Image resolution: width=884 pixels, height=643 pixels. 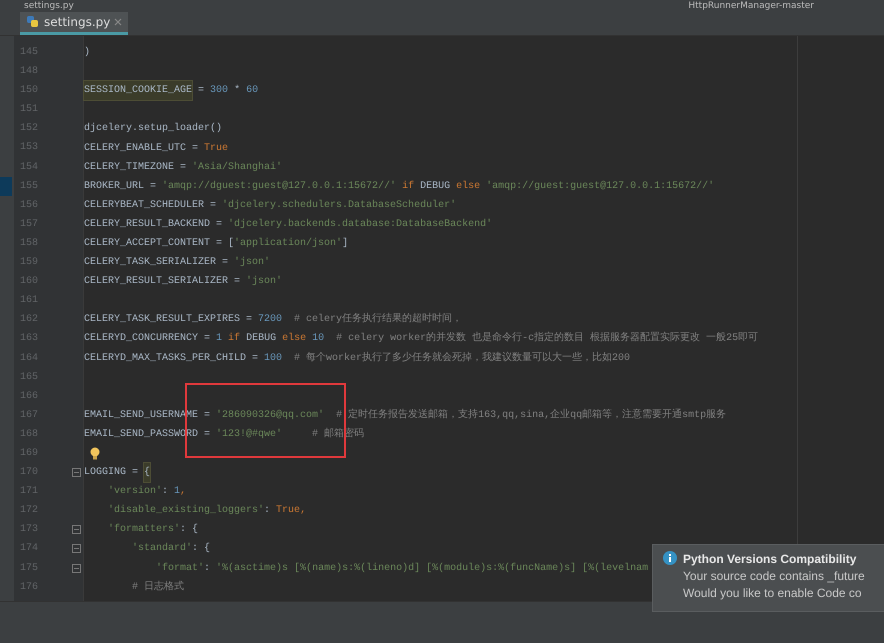 What do you see at coordinates (360, 225) in the screenshot?
I see `string-literal: 'djcelery.backends.database:DatabaseBackend'` at bounding box center [360, 225].